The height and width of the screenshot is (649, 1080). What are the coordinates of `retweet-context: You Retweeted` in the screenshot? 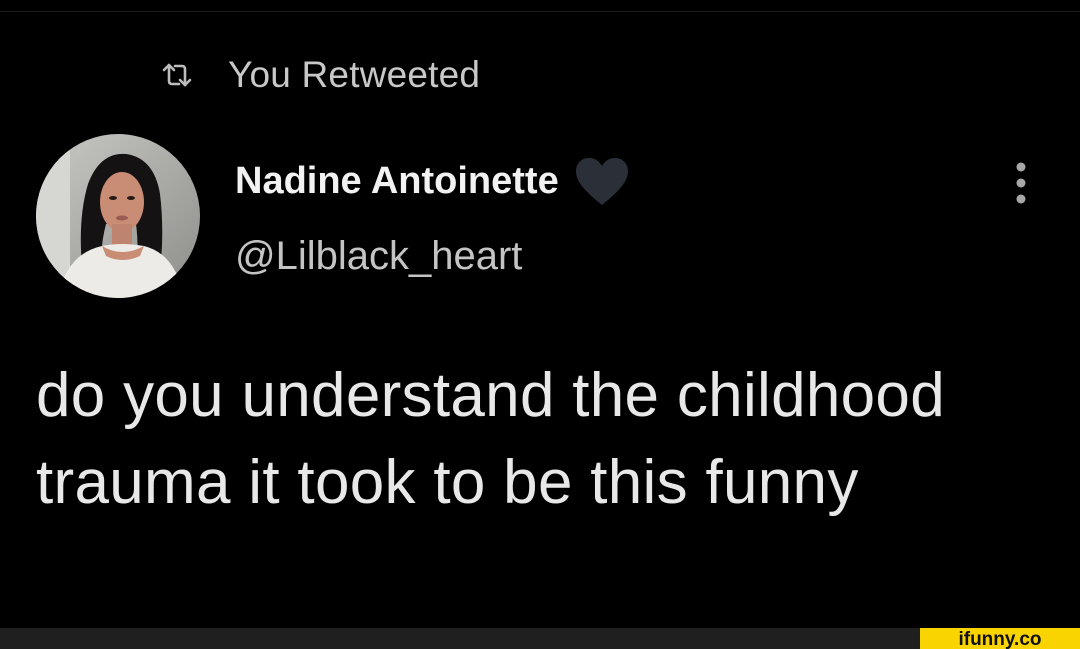 It's located at (320, 75).